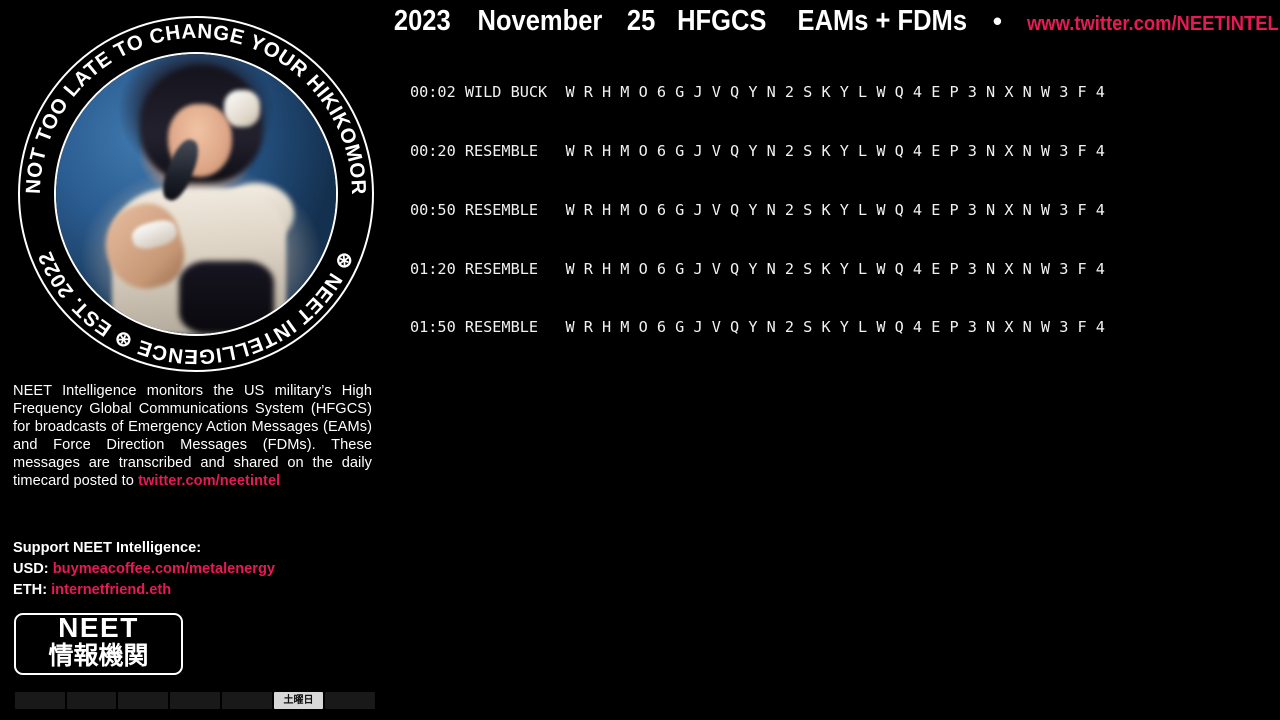 This screenshot has height=720, width=1280. I want to click on header-system: HFGCS, so click(721, 21).